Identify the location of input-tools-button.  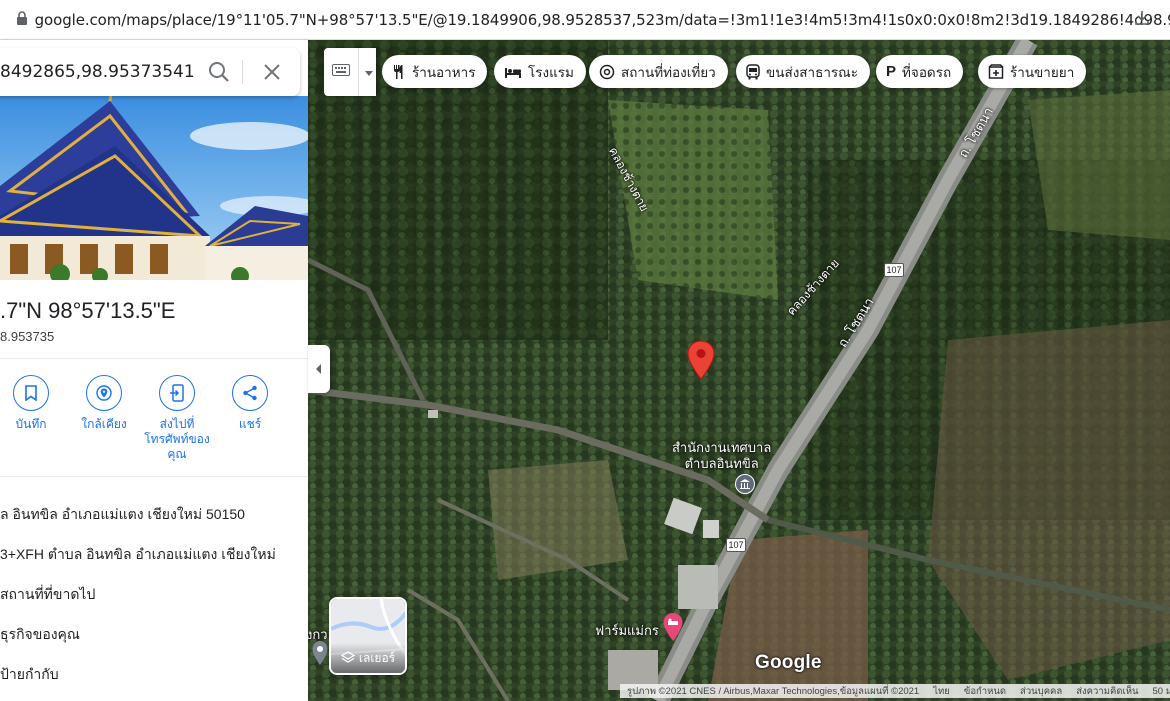
(350, 72).